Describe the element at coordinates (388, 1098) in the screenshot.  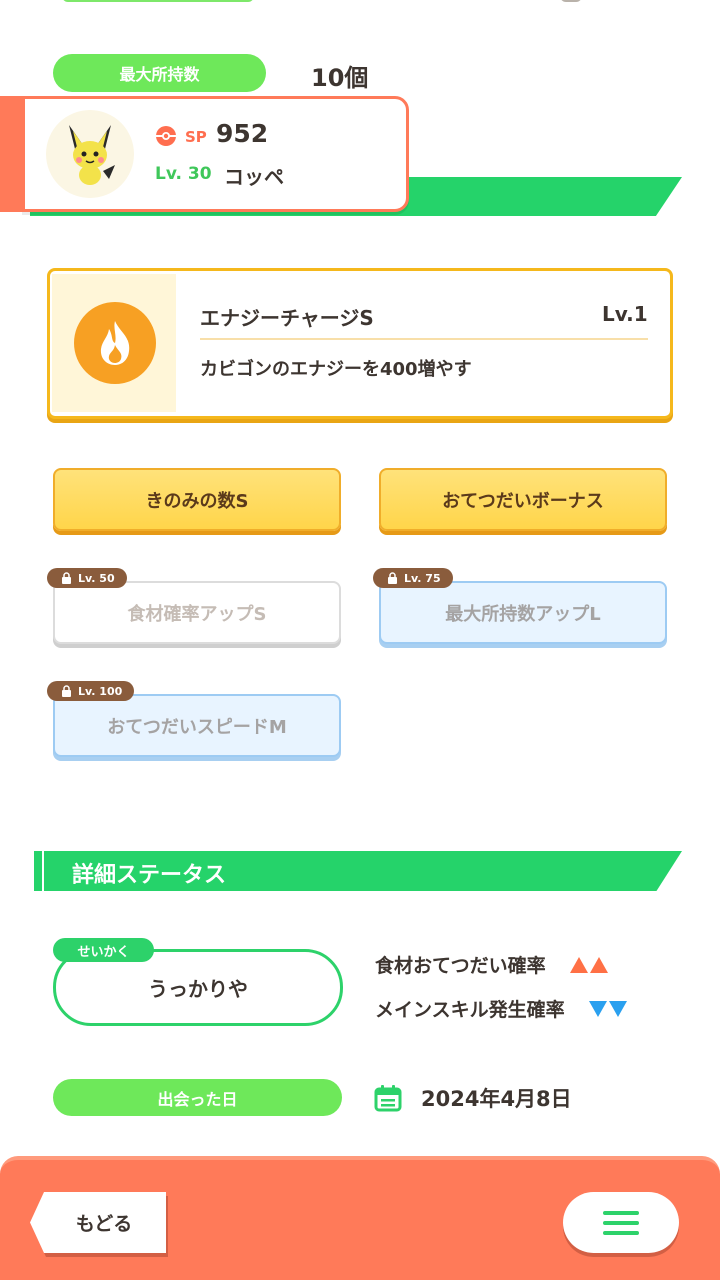
I see `calendar-icon` at that location.